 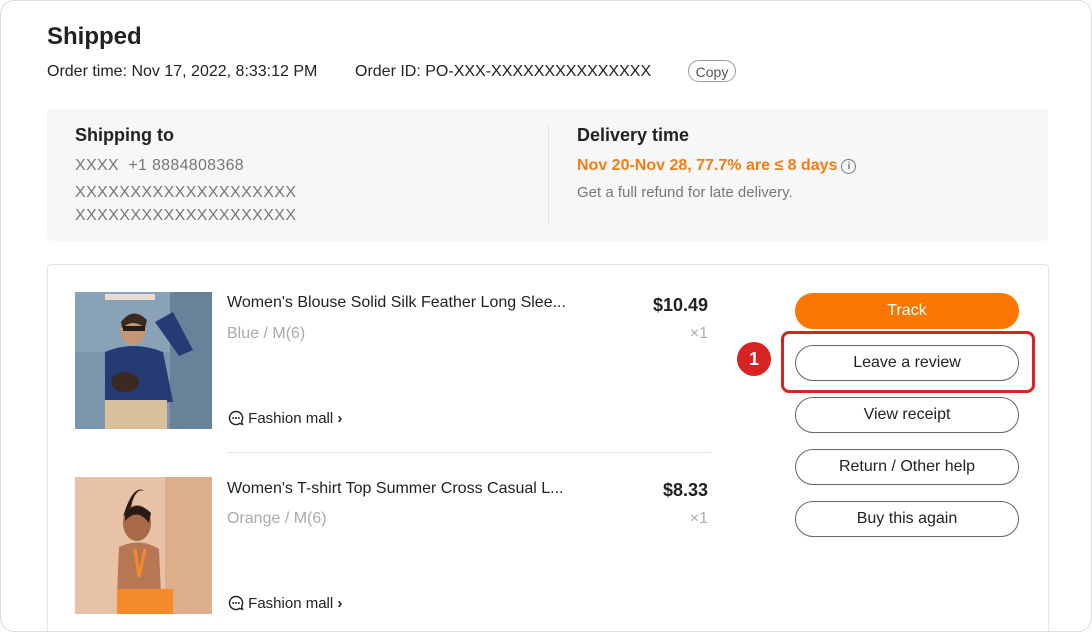 I want to click on item-divider, so click(x=469, y=452).